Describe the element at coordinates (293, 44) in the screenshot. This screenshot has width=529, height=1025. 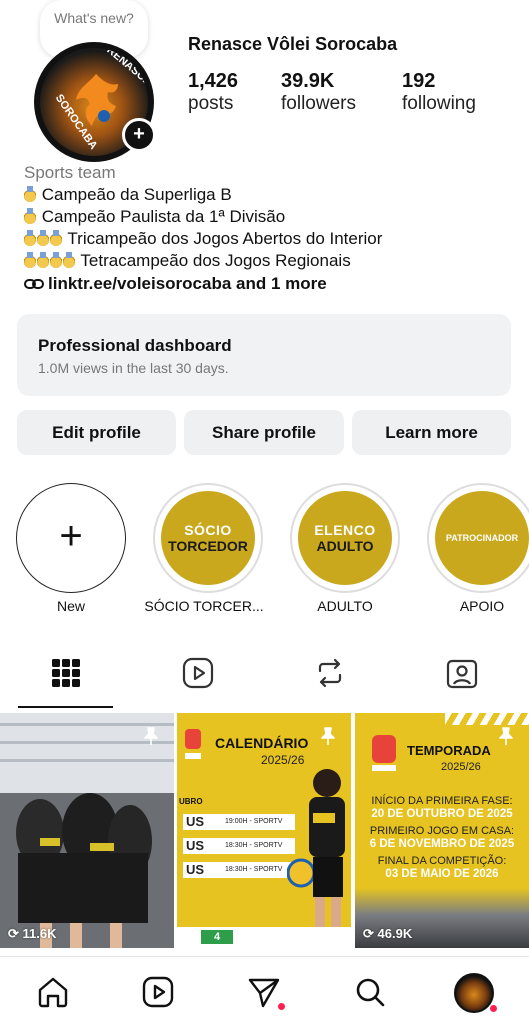
I see `profile-name: Renasce Vôlei Sorocaba` at that location.